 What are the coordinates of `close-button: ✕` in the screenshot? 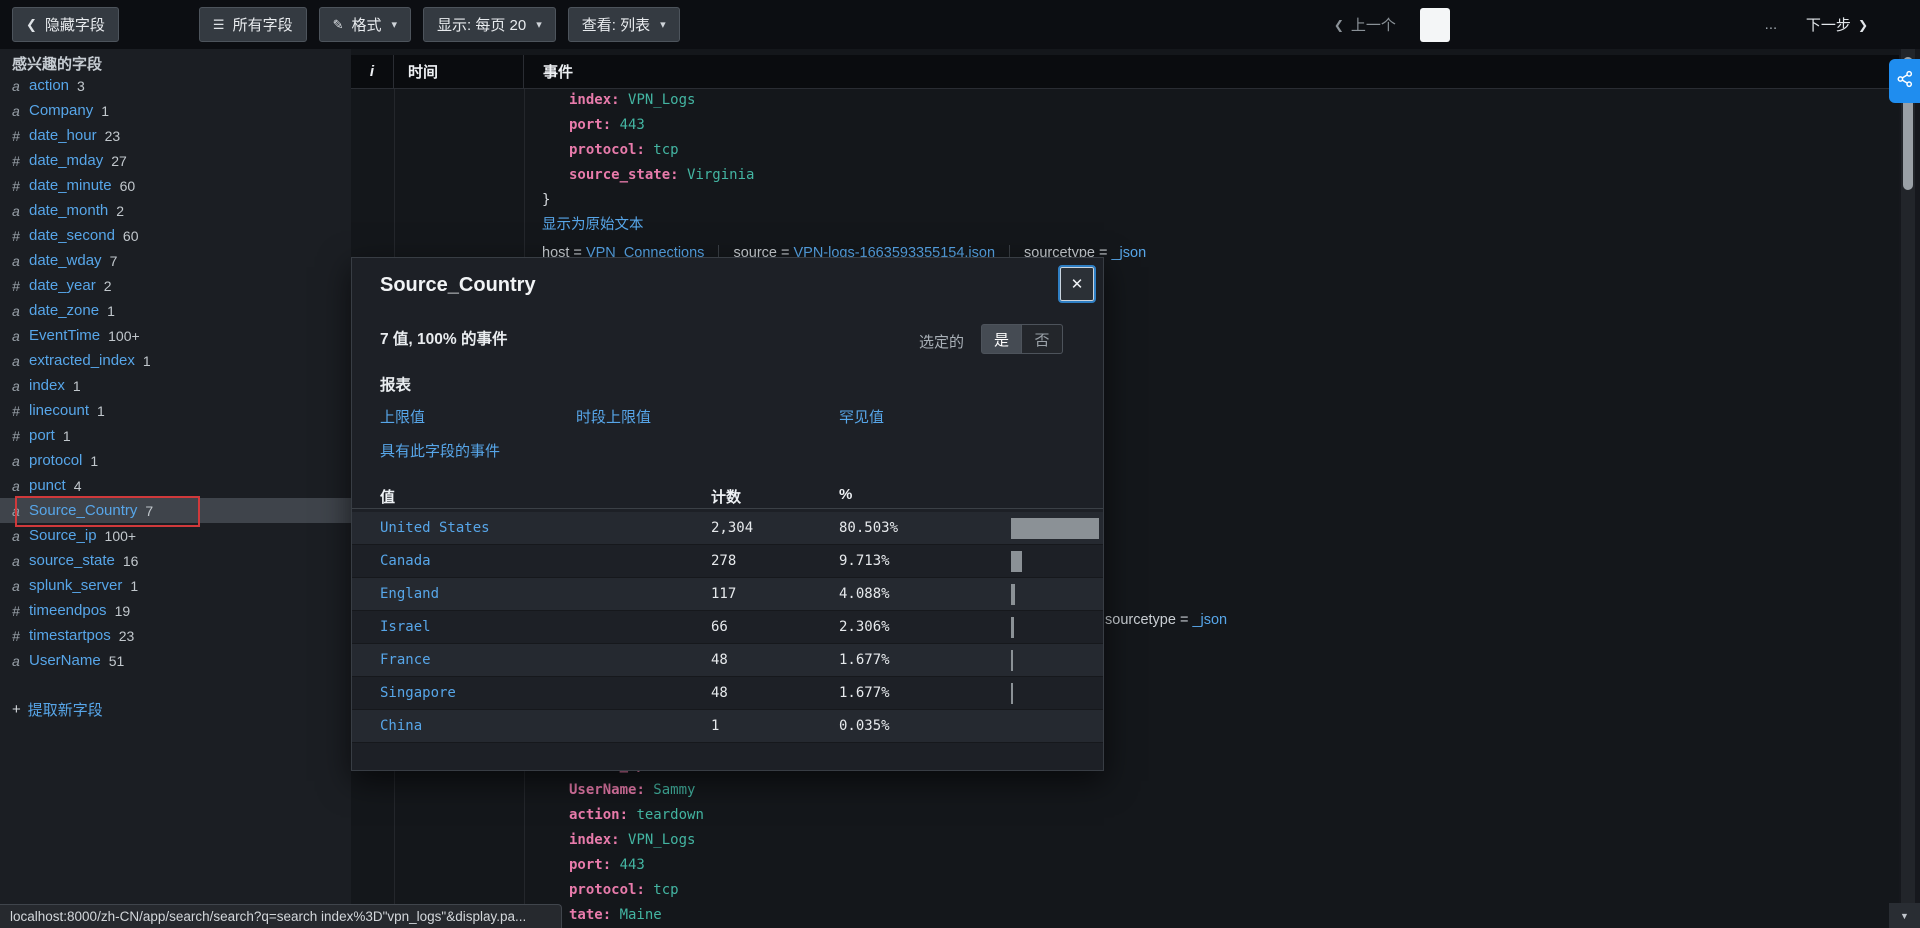 It's located at (1077, 284).